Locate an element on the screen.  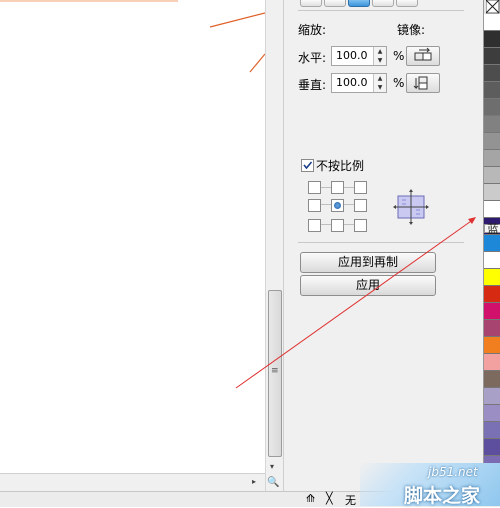
palette-tooltip: 蓝 is located at coordinates (493, 229).